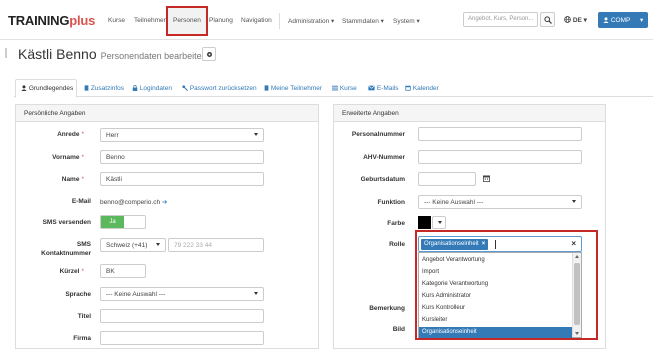  I want to click on firma-field, so click(182, 338).